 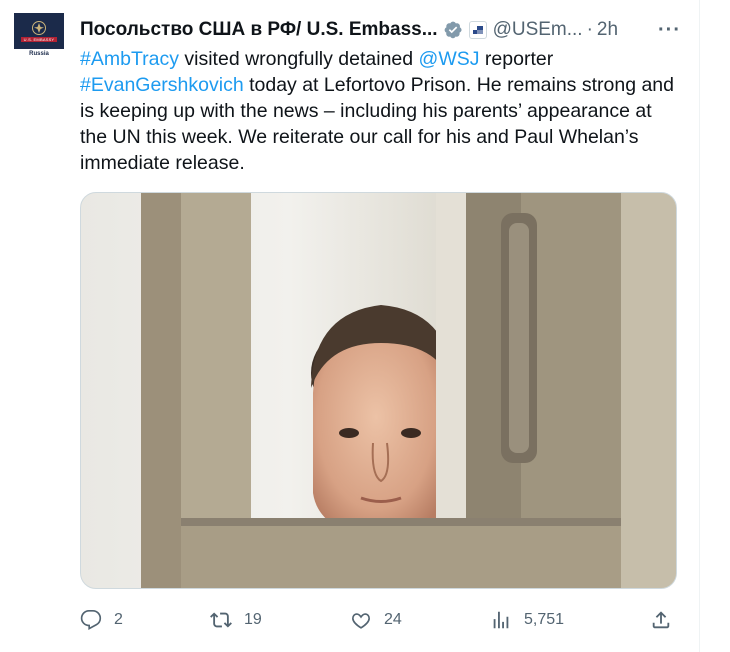 I want to click on timestamp: 2h, so click(x=607, y=30).